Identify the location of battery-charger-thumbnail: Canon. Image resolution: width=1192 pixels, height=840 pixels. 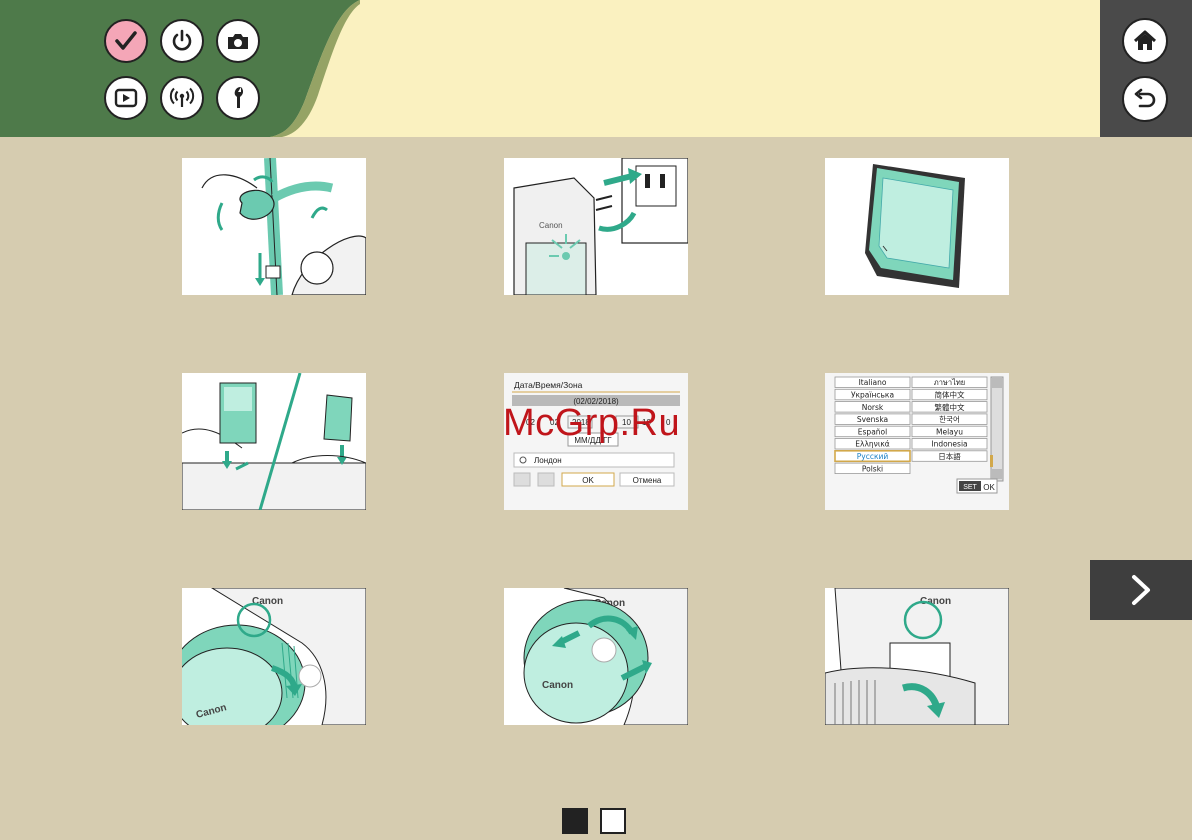
(596, 226).